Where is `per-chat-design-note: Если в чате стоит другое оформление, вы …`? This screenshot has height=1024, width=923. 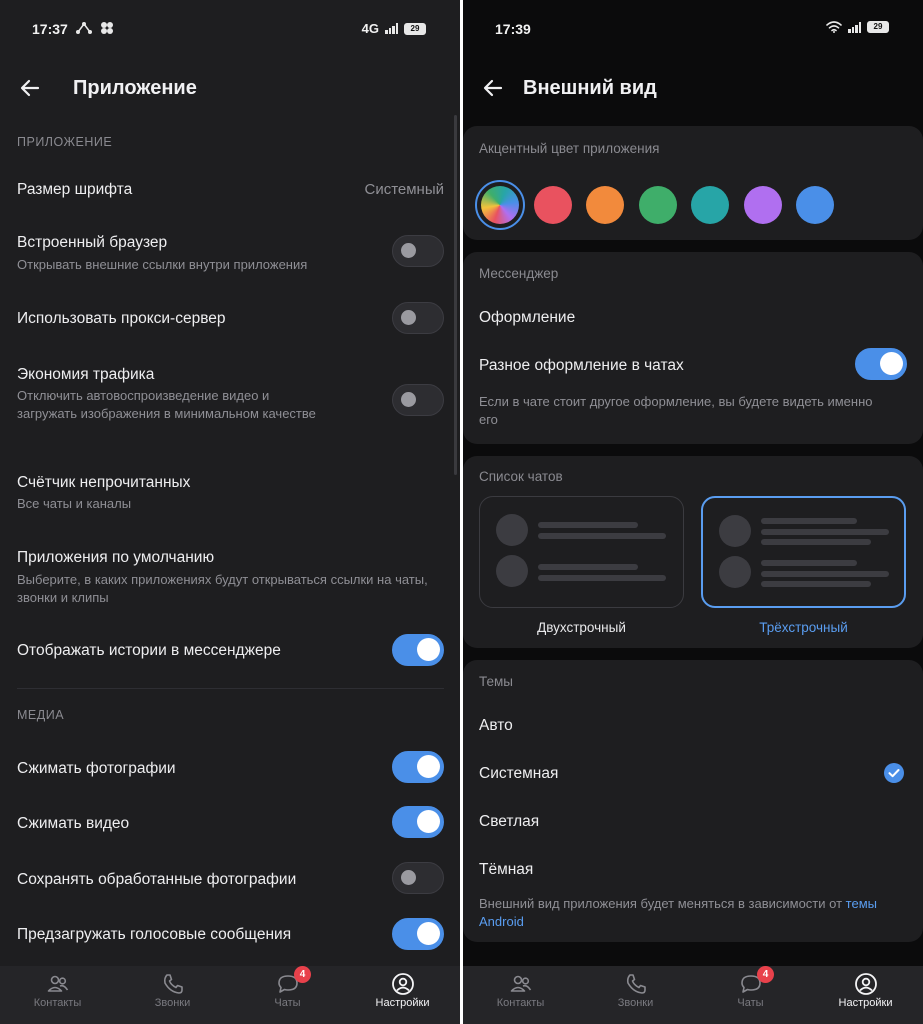 per-chat-design-note: Если в чате стоит другое оформление, вы … is located at coordinates (676, 410).